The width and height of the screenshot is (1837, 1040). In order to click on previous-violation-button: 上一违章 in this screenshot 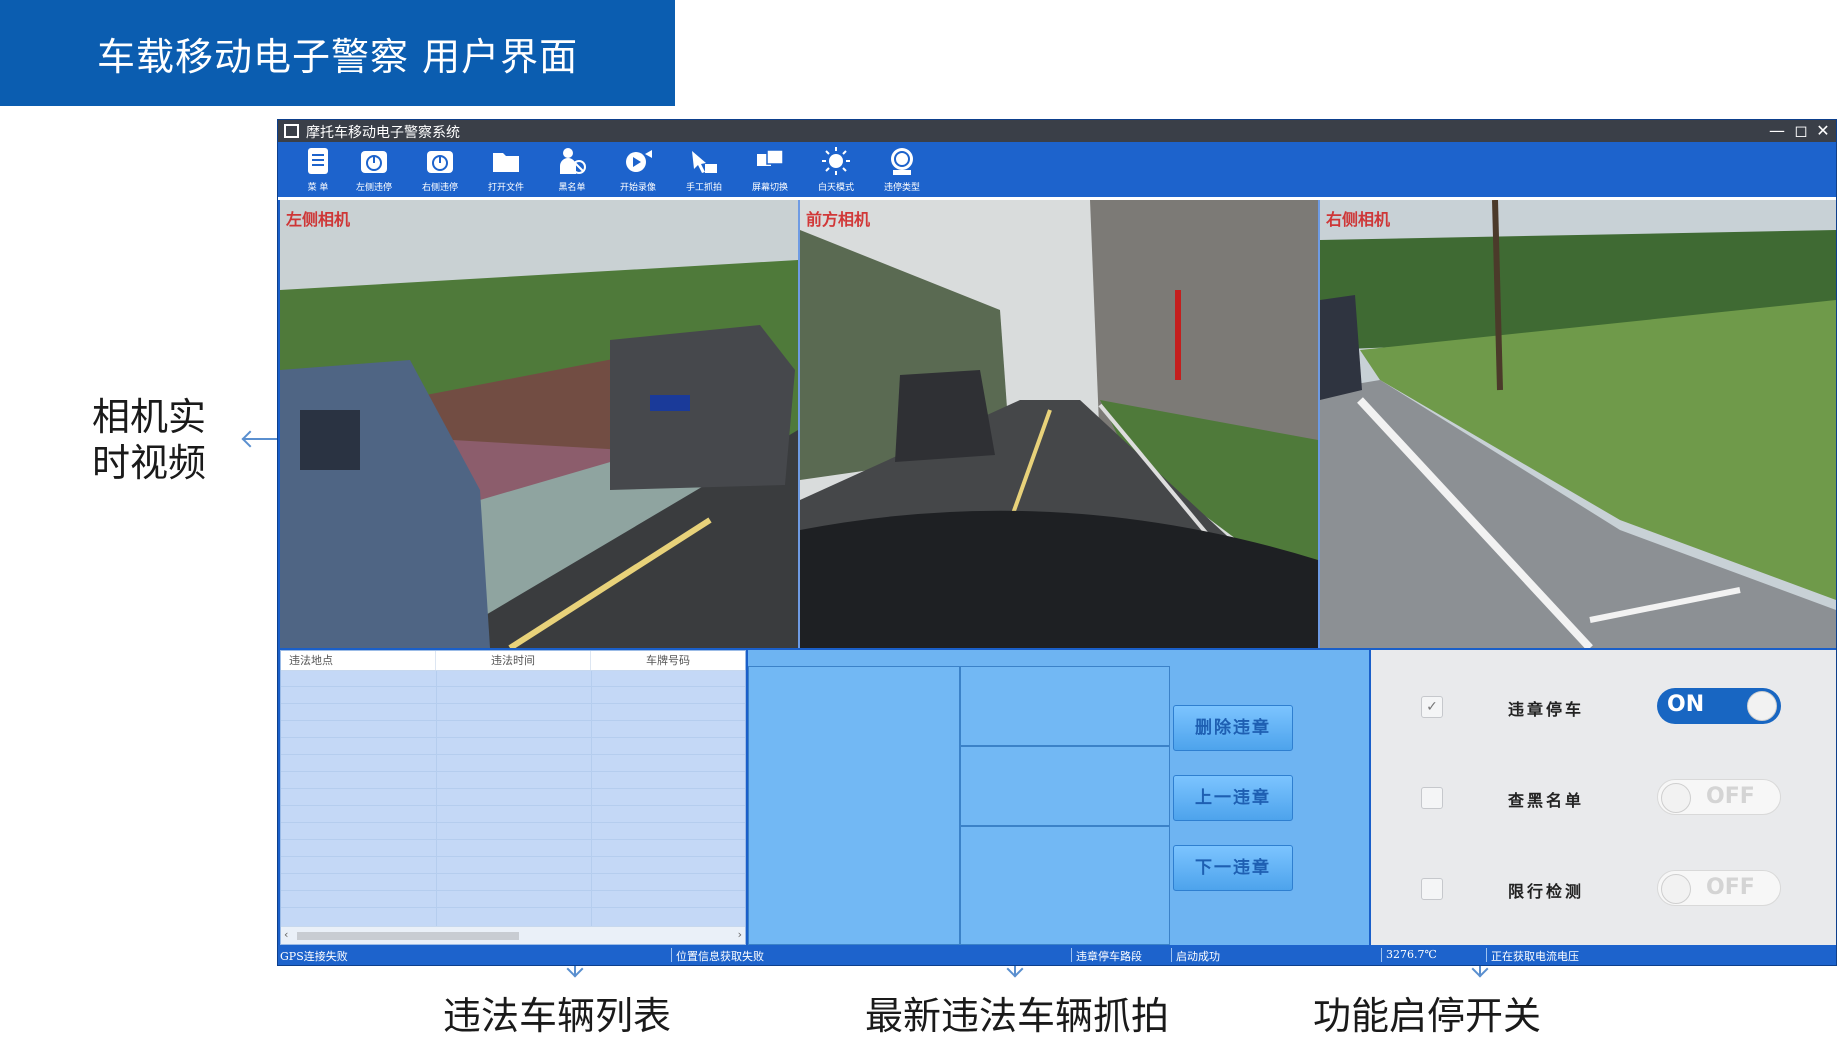, I will do `click(1233, 798)`.